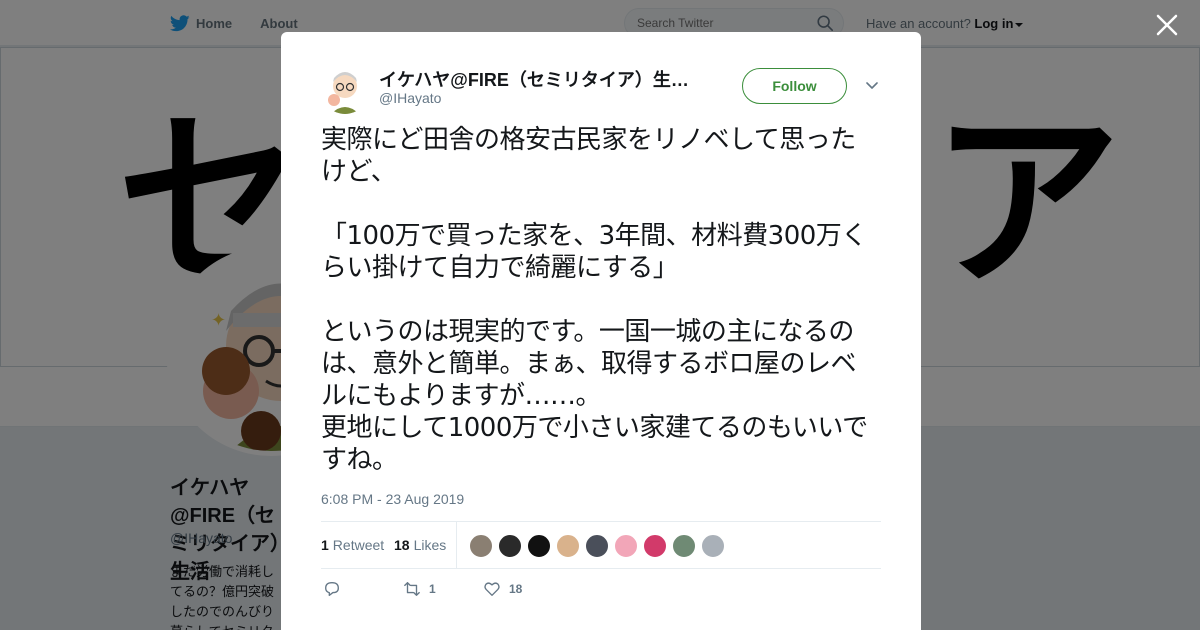 This screenshot has width=1200, height=630. What do you see at coordinates (358, 545) in the screenshot?
I see `retweet-stat-label: Retweet` at bounding box center [358, 545].